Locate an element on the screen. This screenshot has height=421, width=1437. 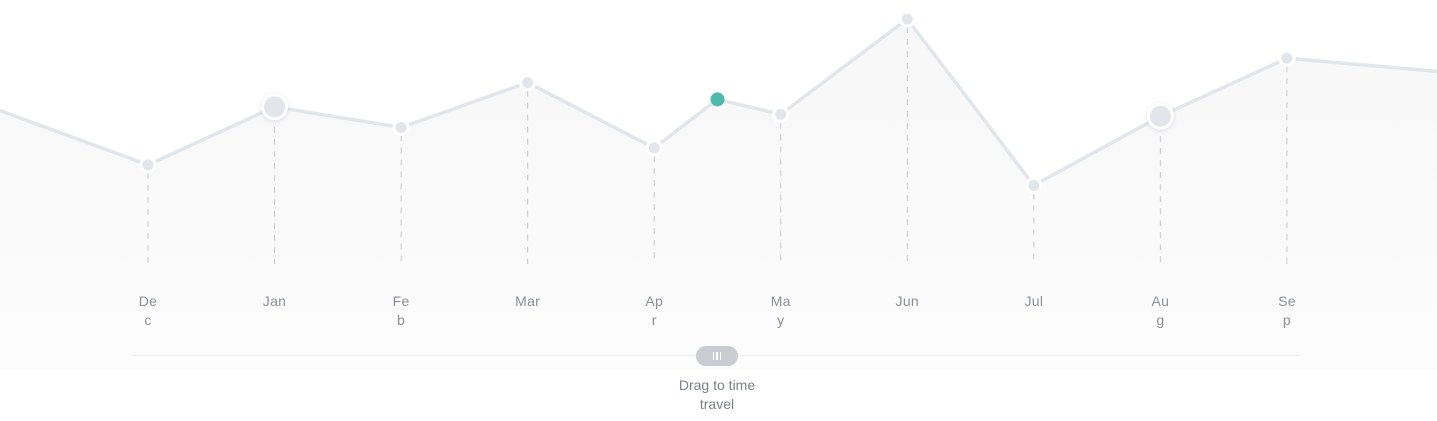
x-tick-label-line: y is located at coordinates (781, 320).